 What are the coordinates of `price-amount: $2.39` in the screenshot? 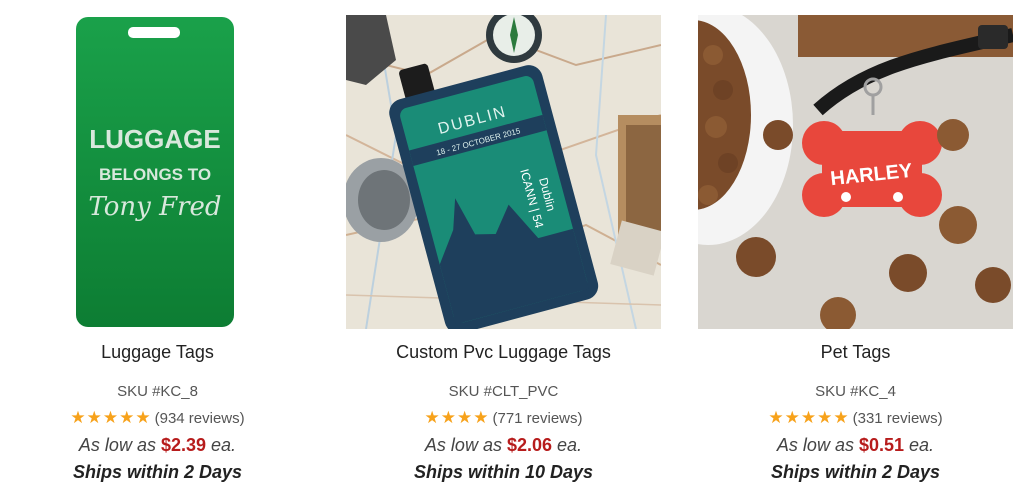 It's located at (183, 445).